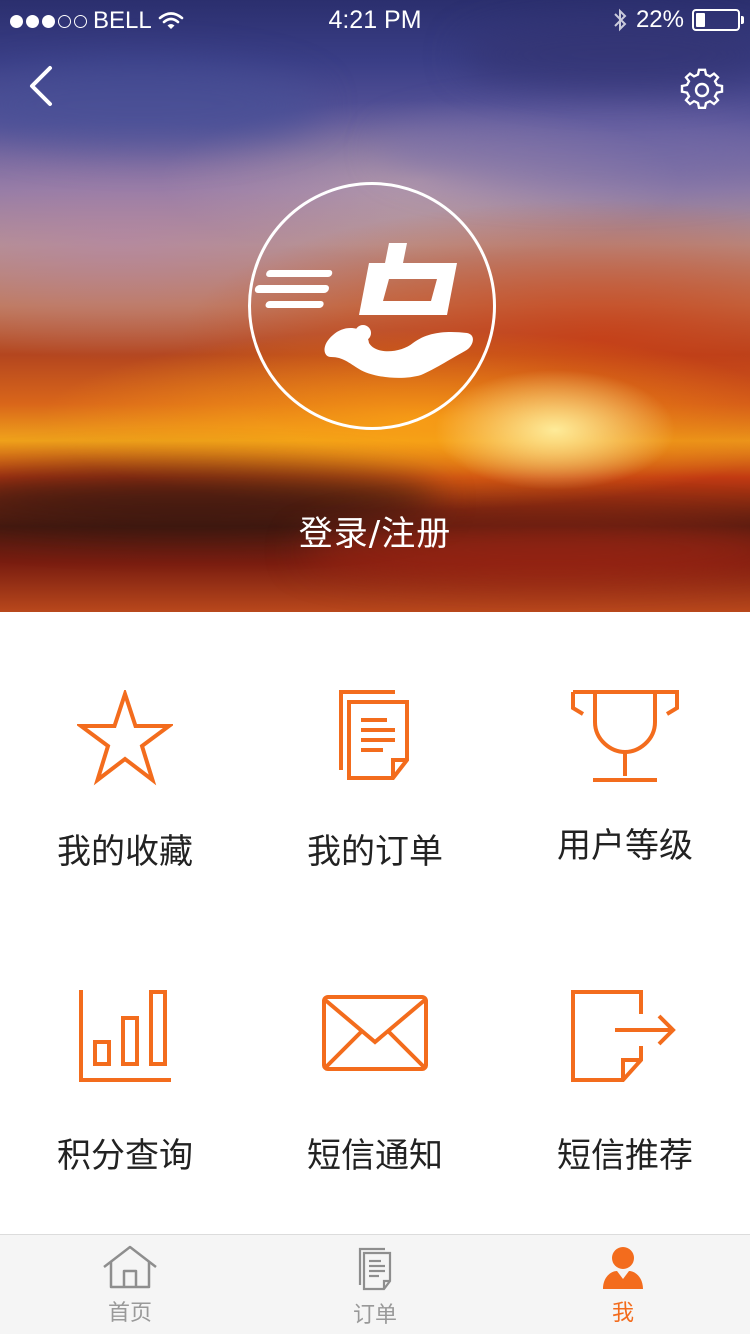 The image size is (750, 1335). Describe the element at coordinates (375, 1156) in the screenshot. I see `menu-item-label: 短信通知` at that location.